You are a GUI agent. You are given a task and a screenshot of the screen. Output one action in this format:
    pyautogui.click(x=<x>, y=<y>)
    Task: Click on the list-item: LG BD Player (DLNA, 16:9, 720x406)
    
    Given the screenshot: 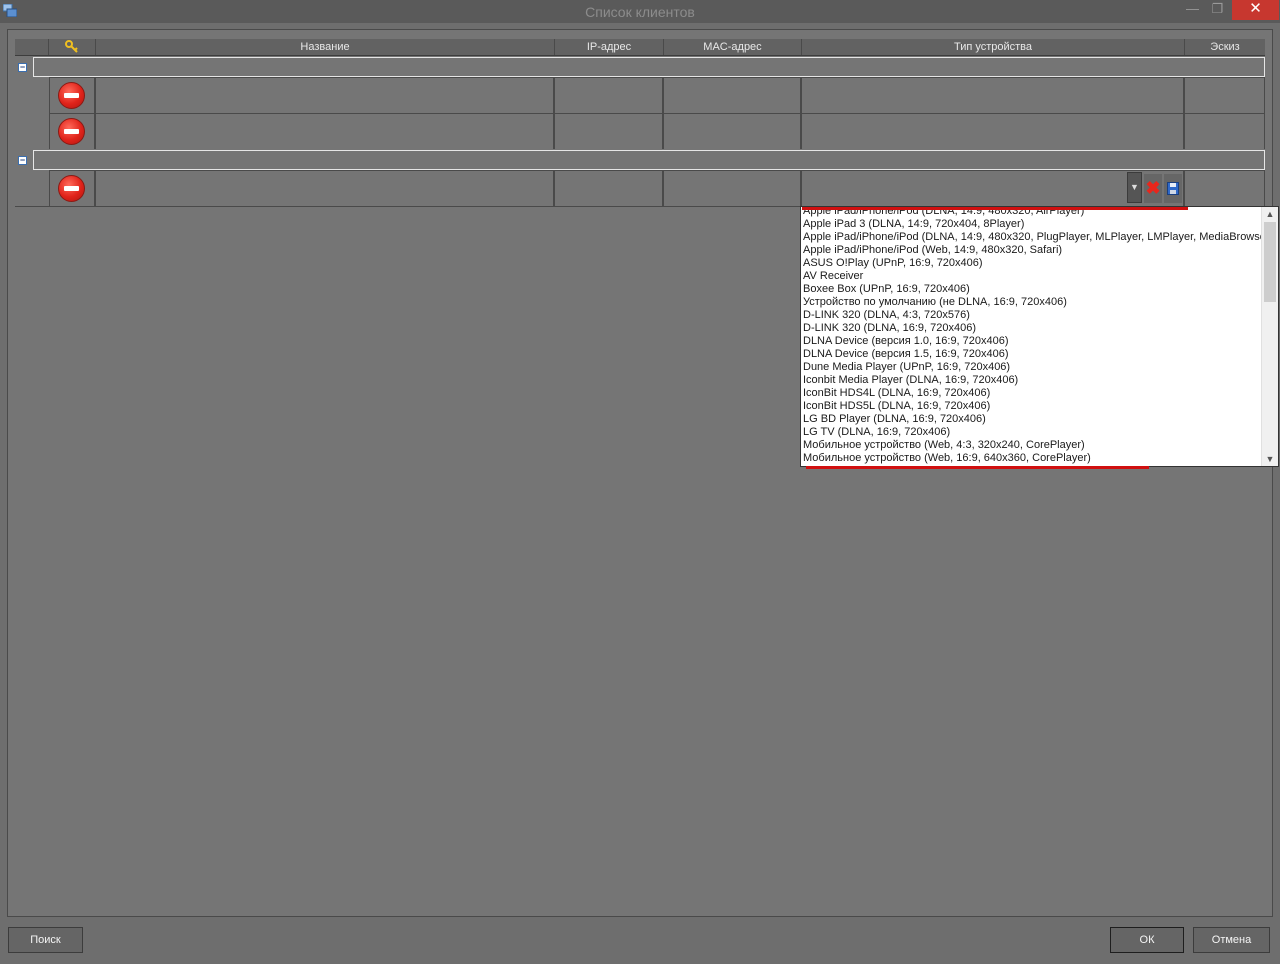 What is the action you would take?
    pyautogui.click(x=1033, y=419)
    